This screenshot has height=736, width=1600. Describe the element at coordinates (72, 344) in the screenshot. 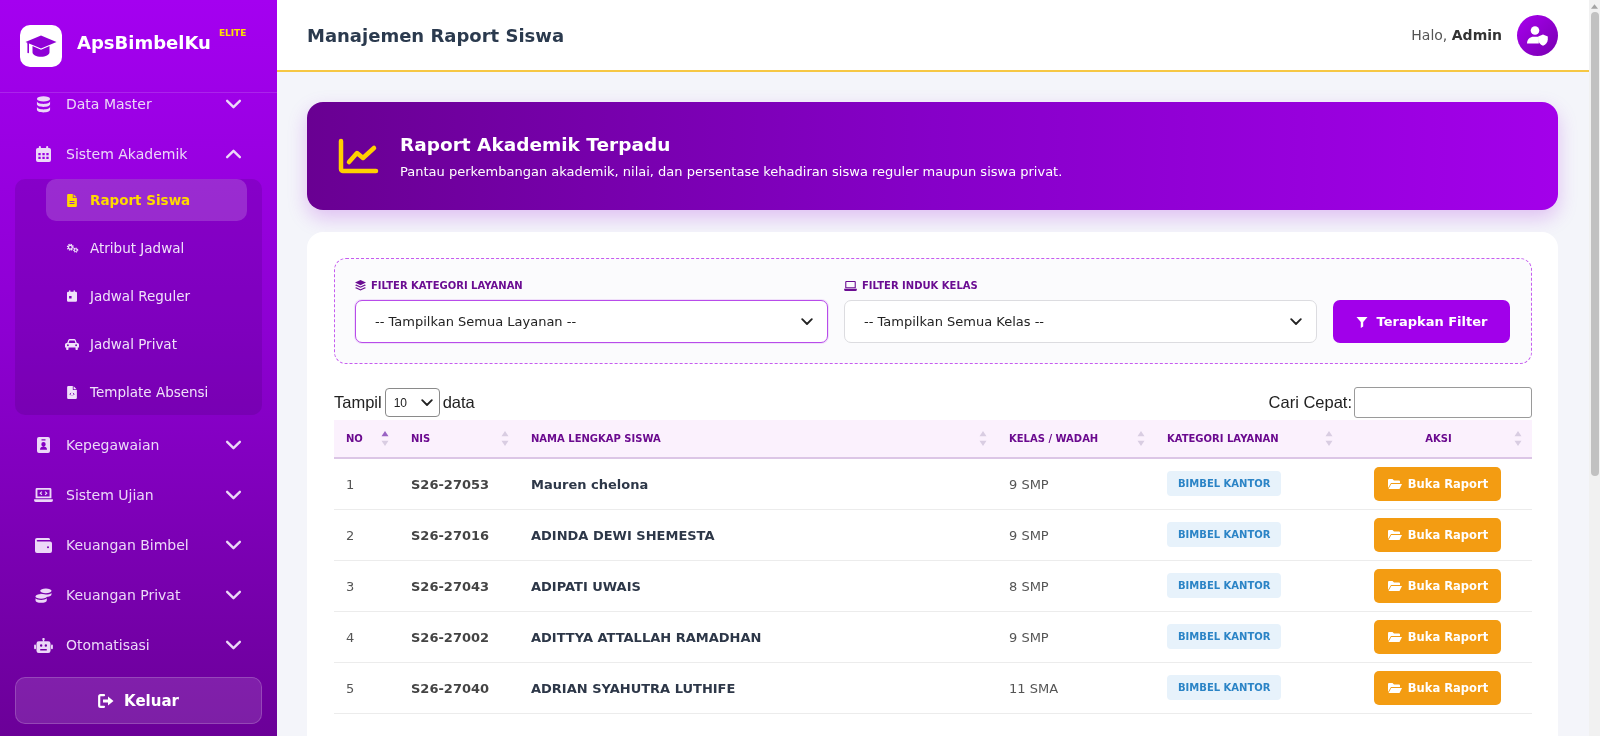

I see `car-icon` at that location.